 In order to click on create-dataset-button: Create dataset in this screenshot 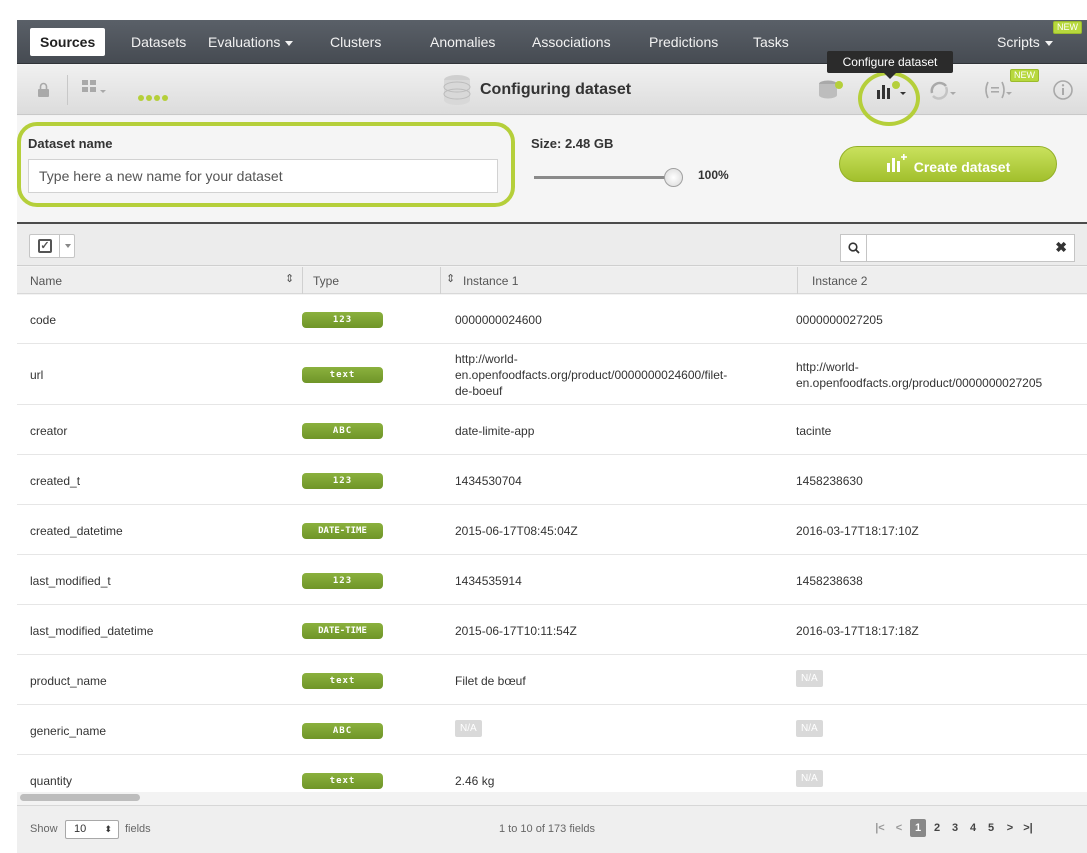, I will do `click(948, 164)`.